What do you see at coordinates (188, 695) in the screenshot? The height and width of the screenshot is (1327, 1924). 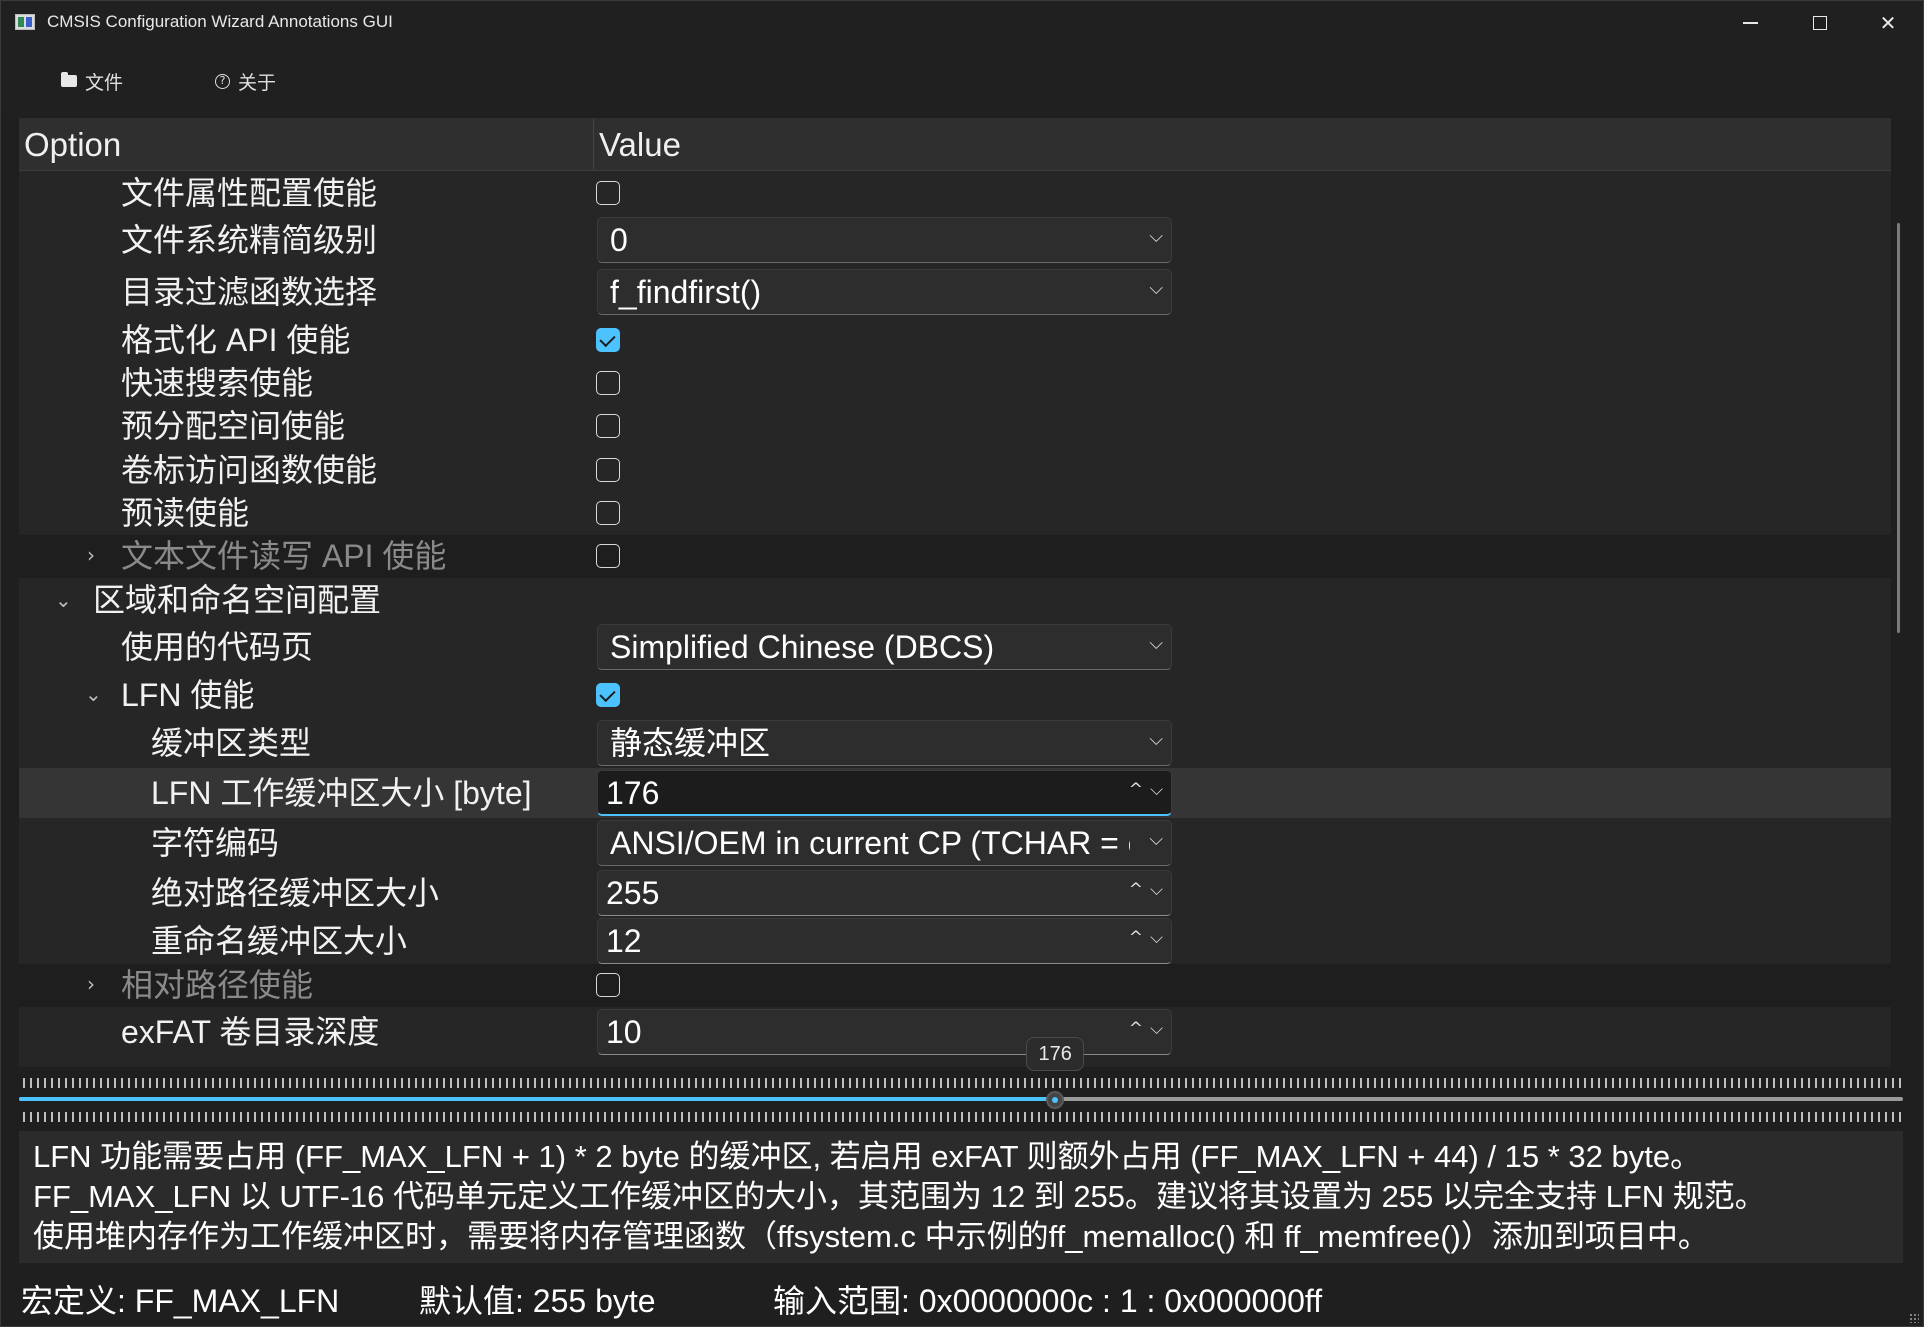 I see `option-label: LFN 使能` at bounding box center [188, 695].